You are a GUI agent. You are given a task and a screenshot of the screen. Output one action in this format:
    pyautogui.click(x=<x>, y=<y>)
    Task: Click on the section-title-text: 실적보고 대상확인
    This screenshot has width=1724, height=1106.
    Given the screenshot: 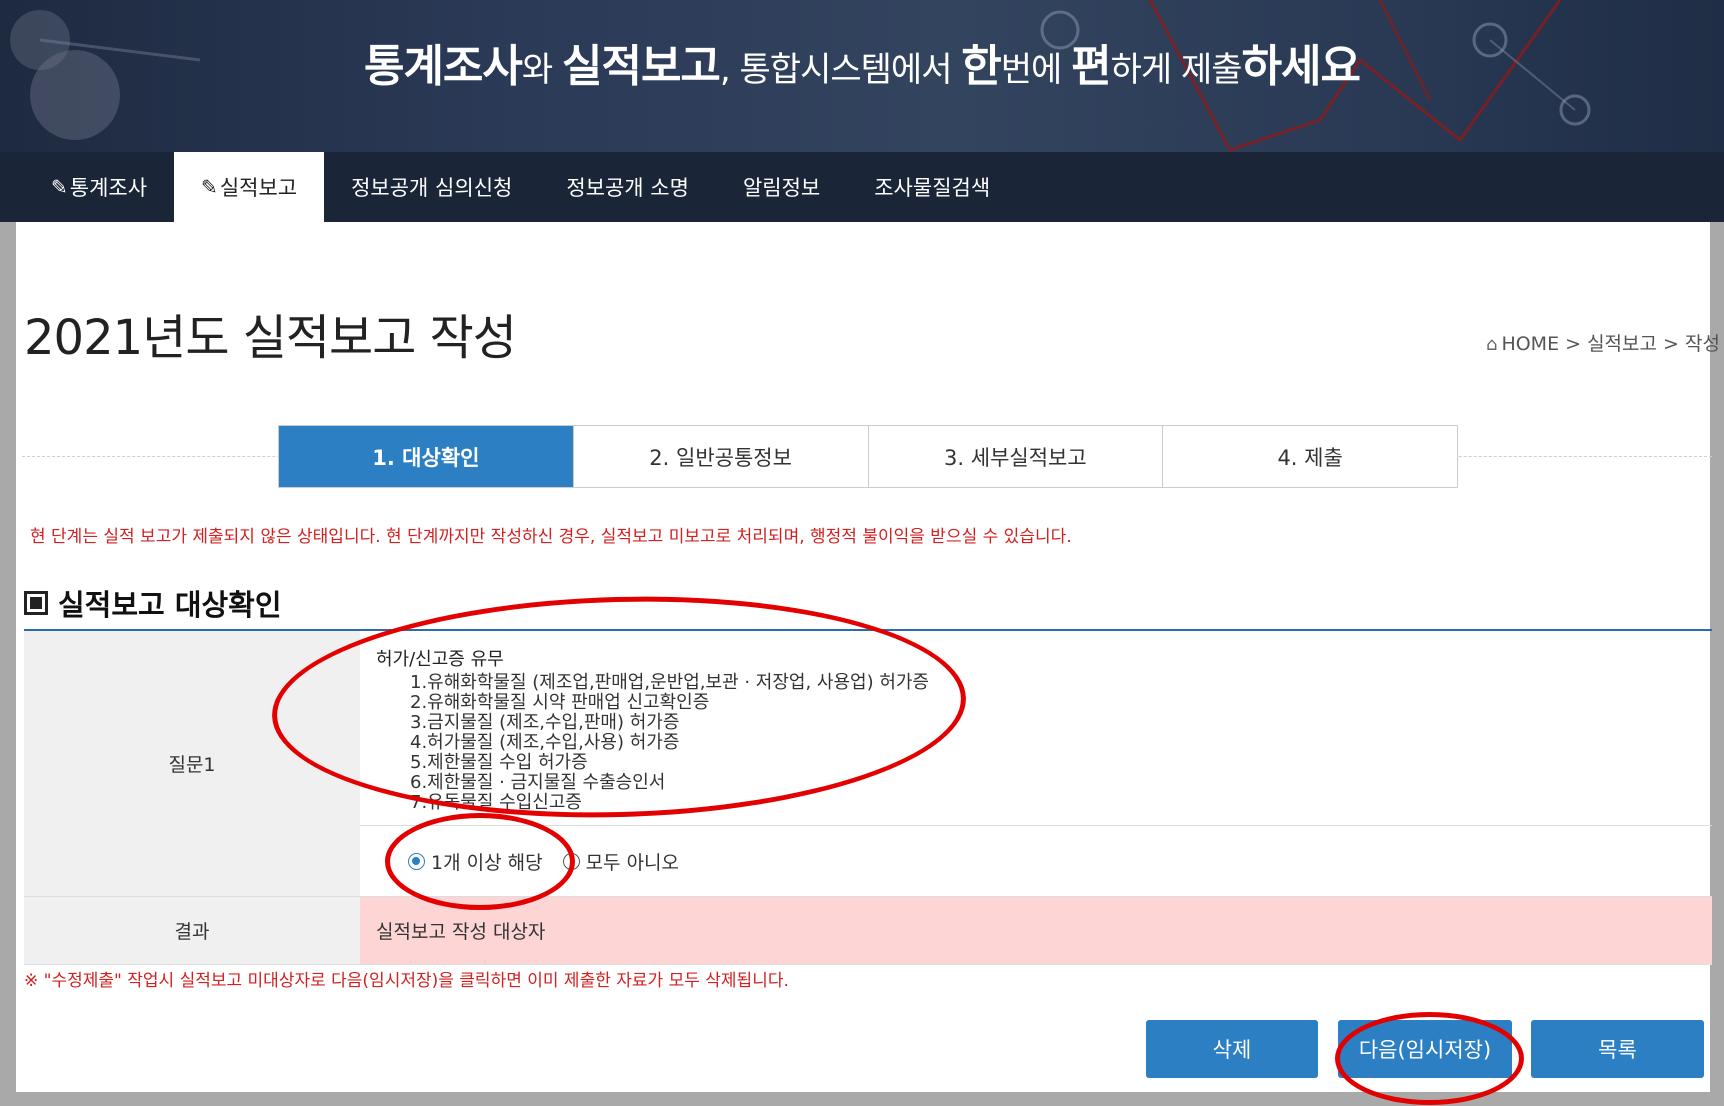 What is the action you would take?
    pyautogui.click(x=170, y=605)
    